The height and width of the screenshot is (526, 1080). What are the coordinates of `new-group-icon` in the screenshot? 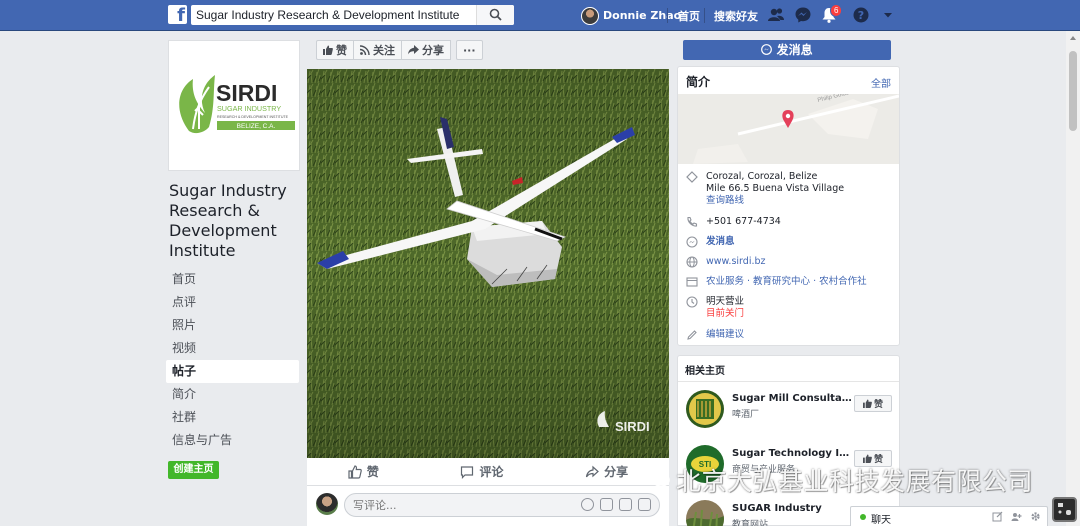 It's located at (1016, 516).